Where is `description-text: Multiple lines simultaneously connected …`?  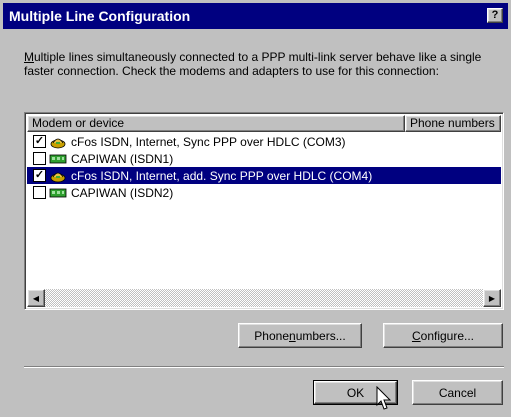 description-text: Multiple lines simultaneously connected … is located at coordinates (259, 64).